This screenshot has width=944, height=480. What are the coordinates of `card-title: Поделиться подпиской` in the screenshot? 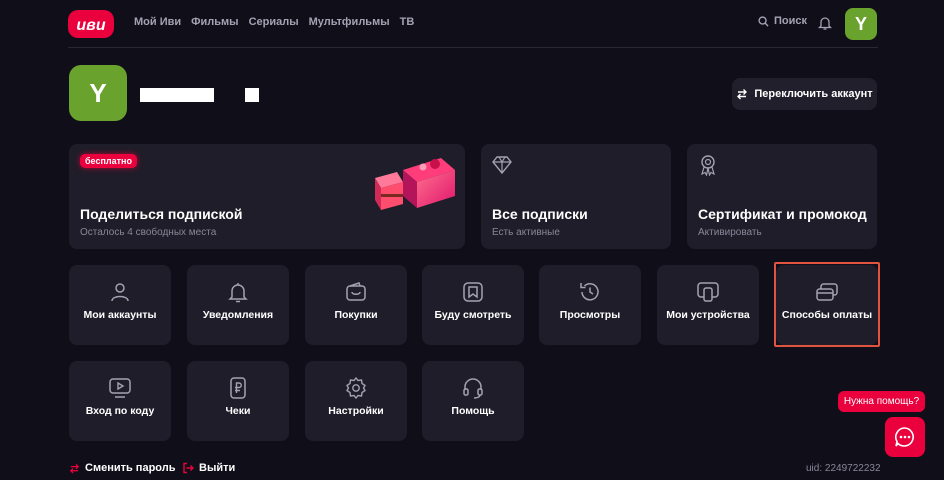 It's located at (161, 214).